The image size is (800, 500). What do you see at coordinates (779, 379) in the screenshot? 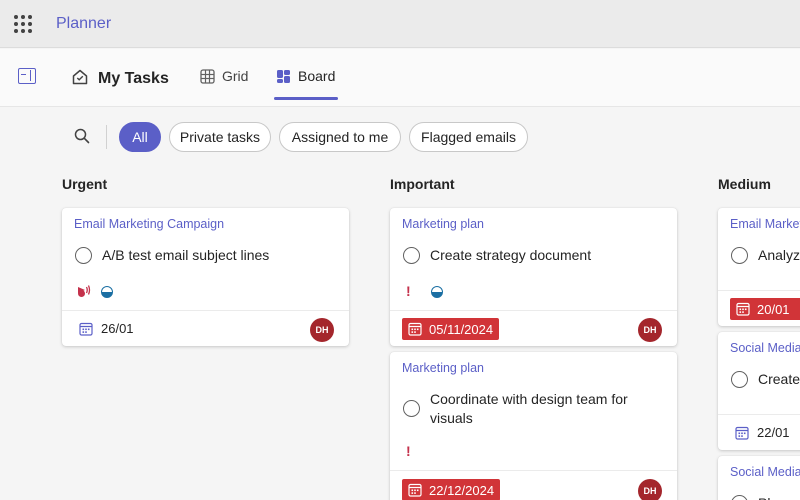
I see `card-task-title: Create` at bounding box center [779, 379].